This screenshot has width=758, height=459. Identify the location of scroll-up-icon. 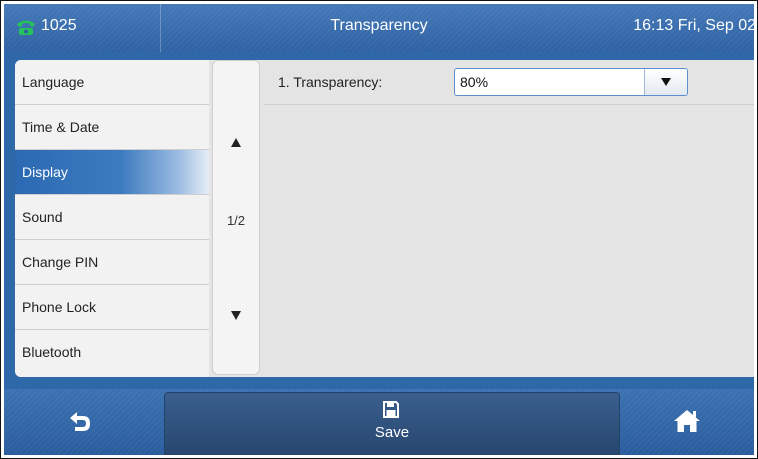
(236, 142).